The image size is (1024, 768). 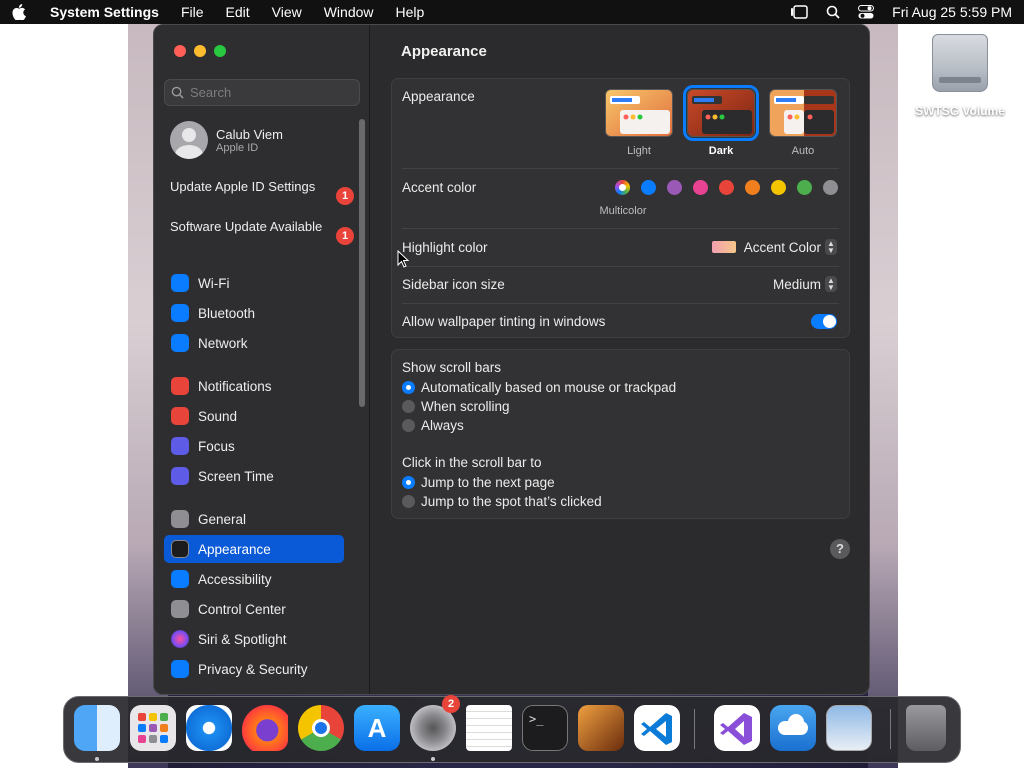 What do you see at coordinates (254, 579) in the screenshot?
I see `sidebar-item-accessibility: Accessibility` at bounding box center [254, 579].